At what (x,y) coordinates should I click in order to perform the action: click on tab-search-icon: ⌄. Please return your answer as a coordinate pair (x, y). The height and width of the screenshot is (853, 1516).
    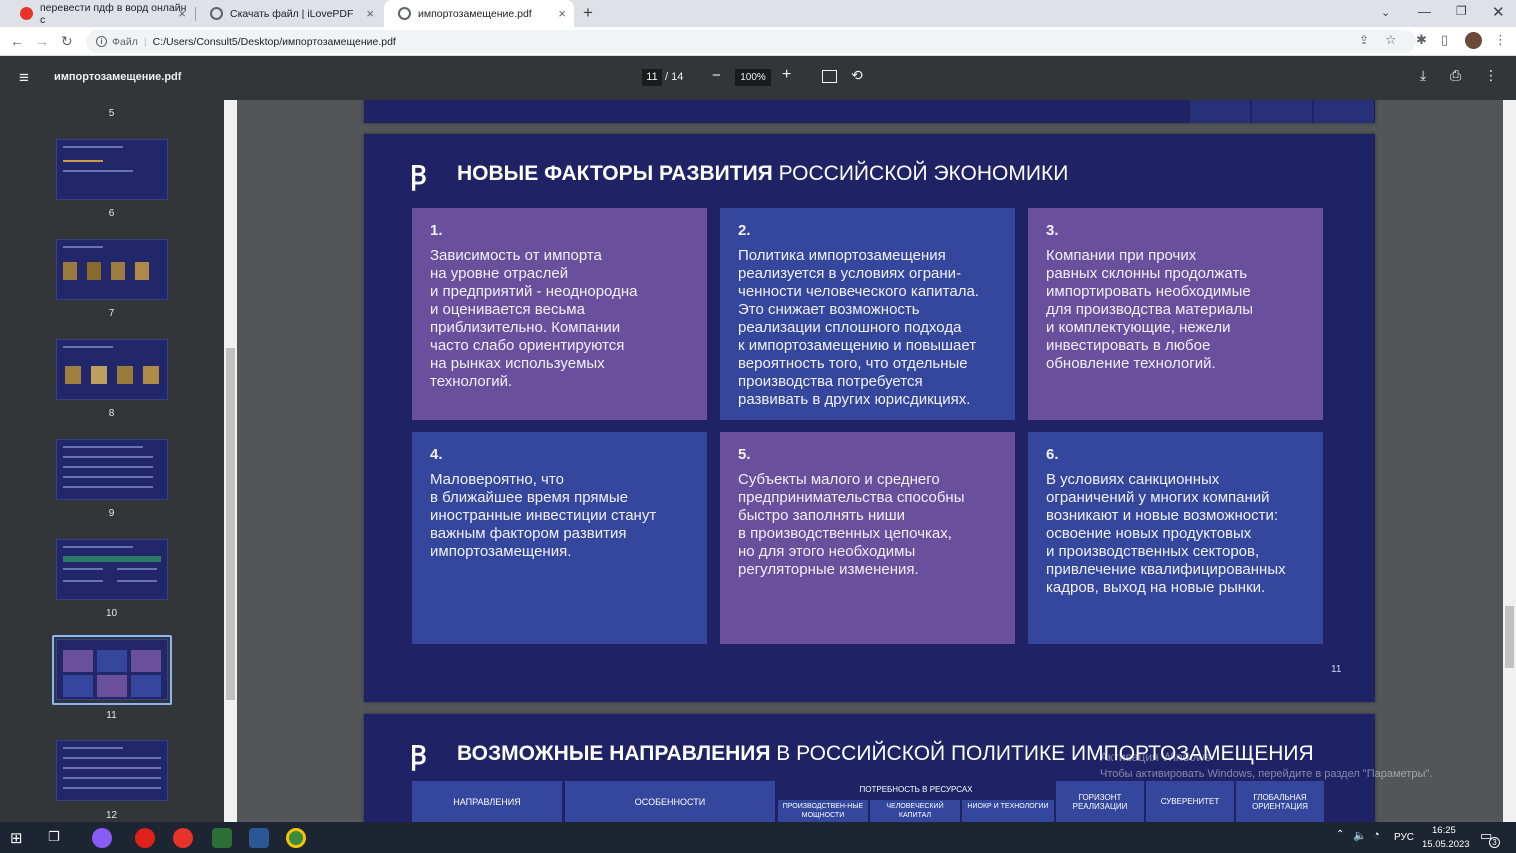
    Looking at the image, I should click on (1385, 12).